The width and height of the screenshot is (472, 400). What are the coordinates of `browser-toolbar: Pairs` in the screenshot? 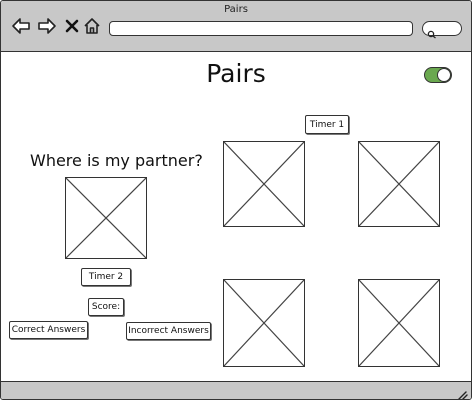 It's located at (236, 26).